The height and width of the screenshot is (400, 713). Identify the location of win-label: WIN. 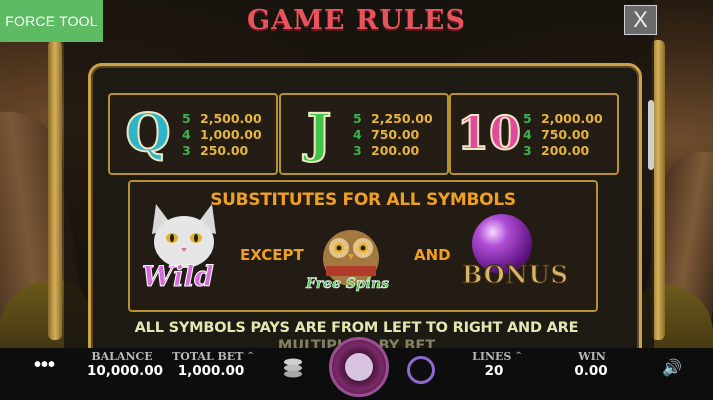
(592, 356).